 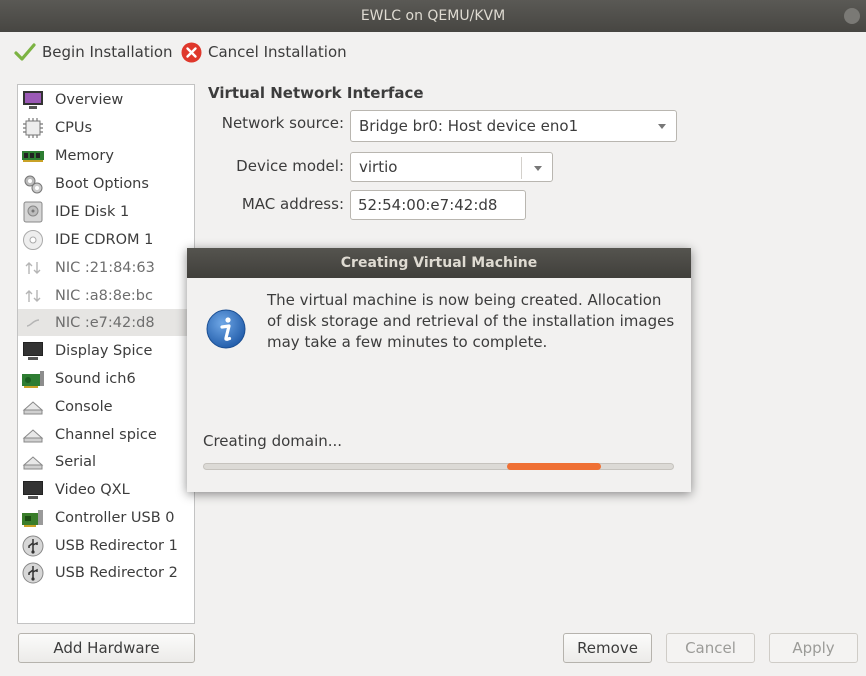 I want to click on apply-button: Apply, so click(x=813, y=648).